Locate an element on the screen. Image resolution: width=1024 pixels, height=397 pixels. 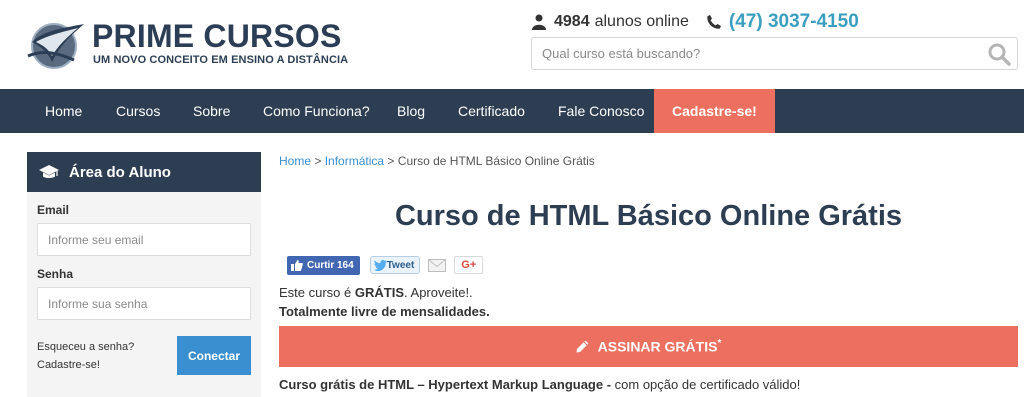
page-title: Curso de HTML Básico Online Grátis is located at coordinates (648, 216).